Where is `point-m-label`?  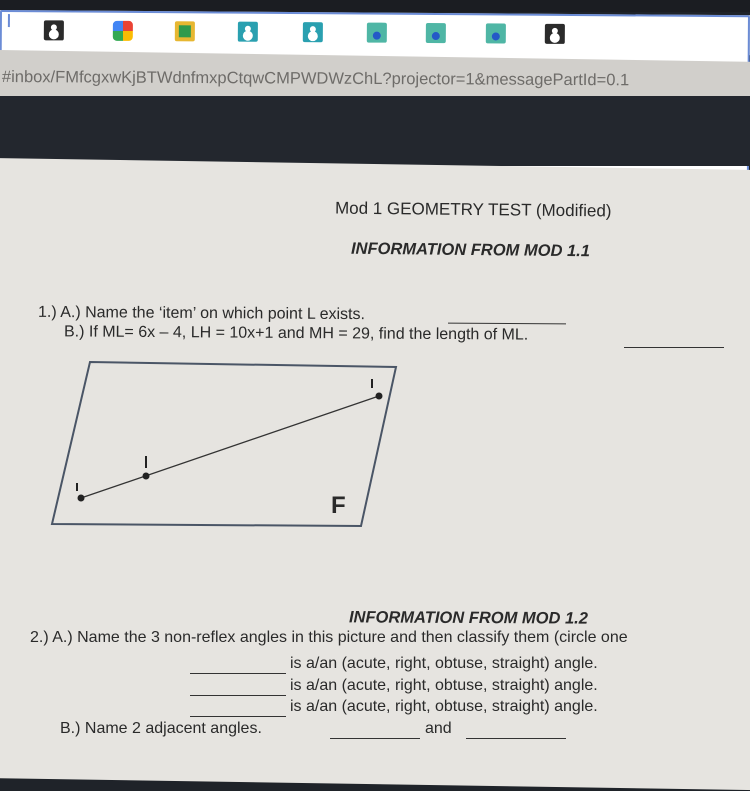 point-m-label is located at coordinates (77, 487).